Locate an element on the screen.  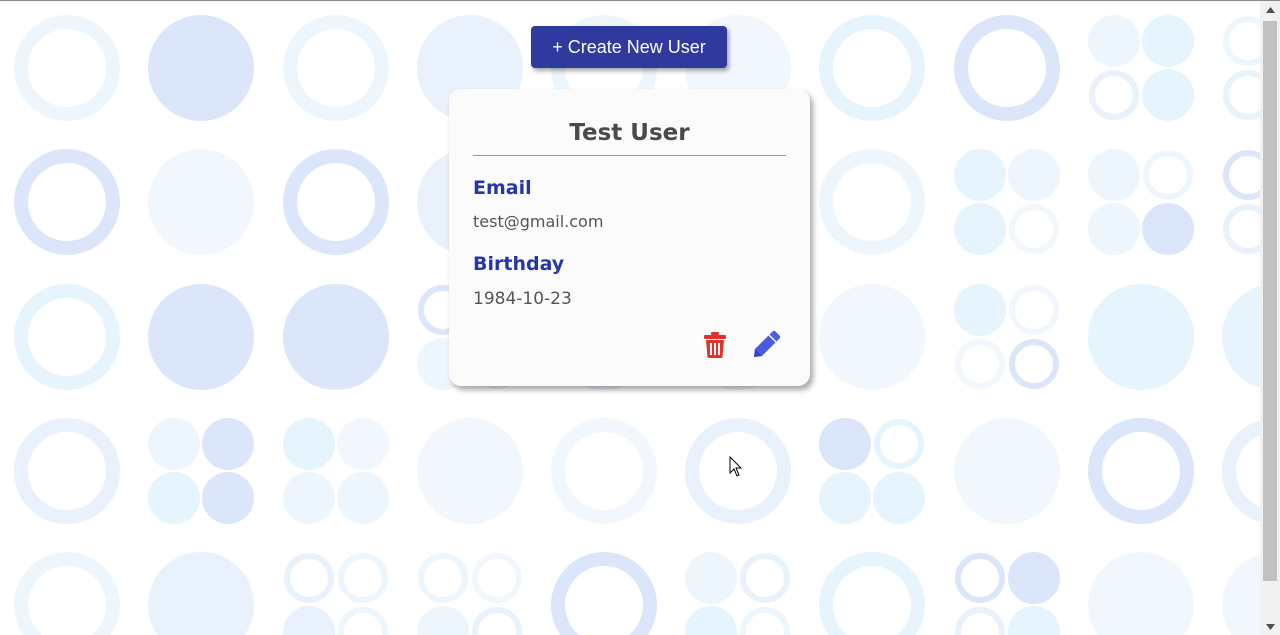
create-new-user-button: + Create New User is located at coordinates (629, 47).